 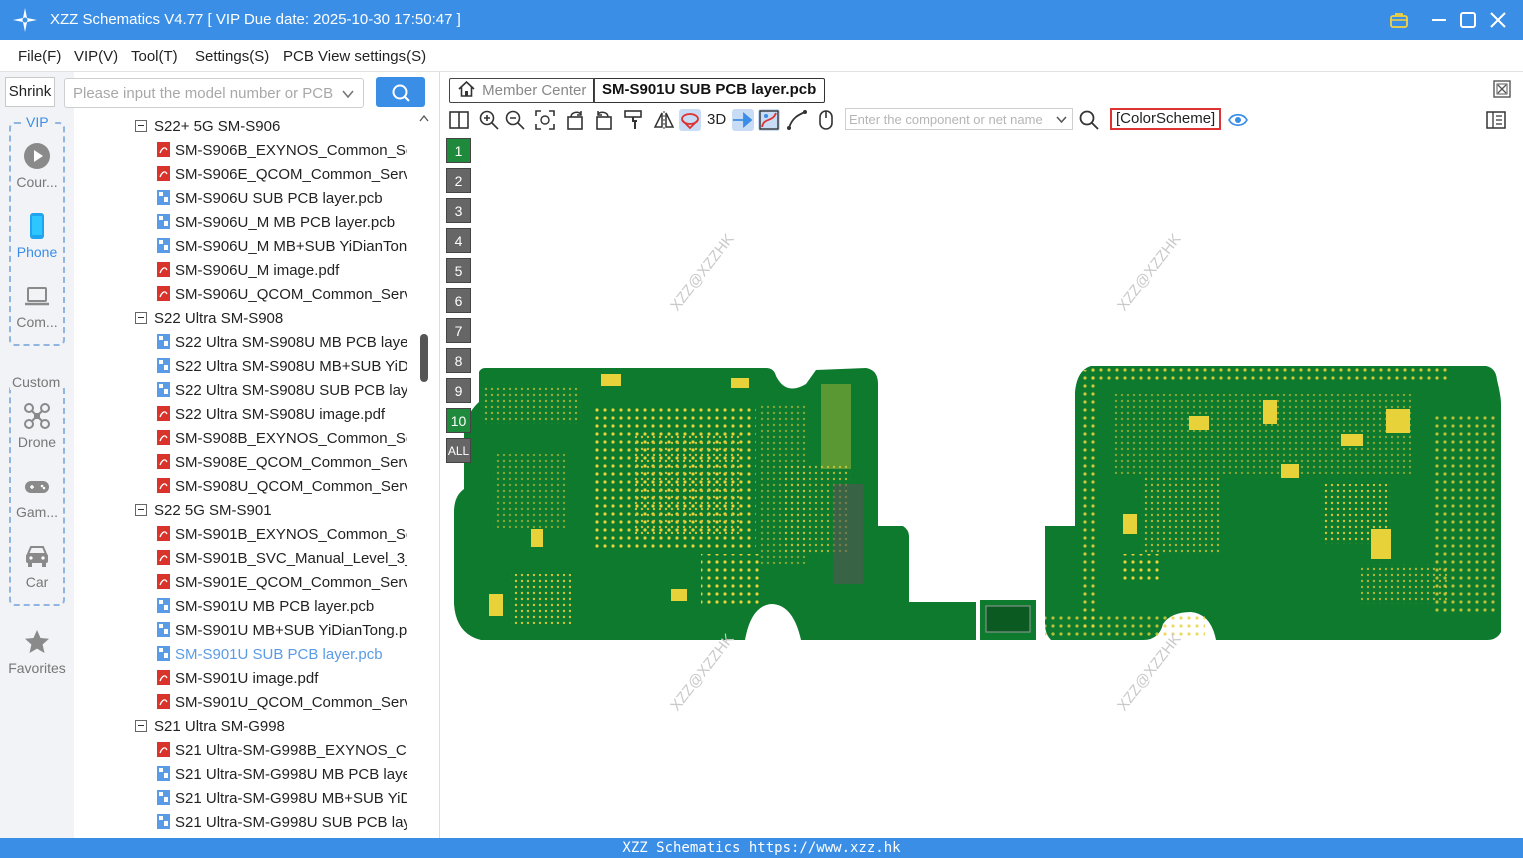 What do you see at coordinates (545, 120) in the screenshot?
I see `fit-view-icon` at bounding box center [545, 120].